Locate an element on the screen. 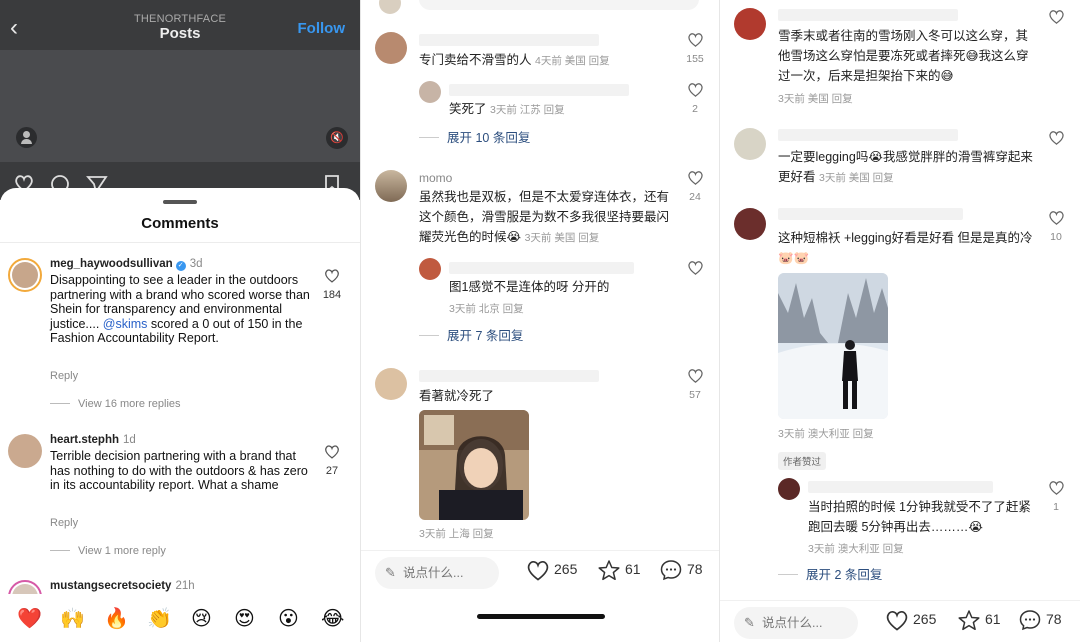 The width and height of the screenshot is (1080, 642). like-button: 184 is located at coordinates (332, 284).